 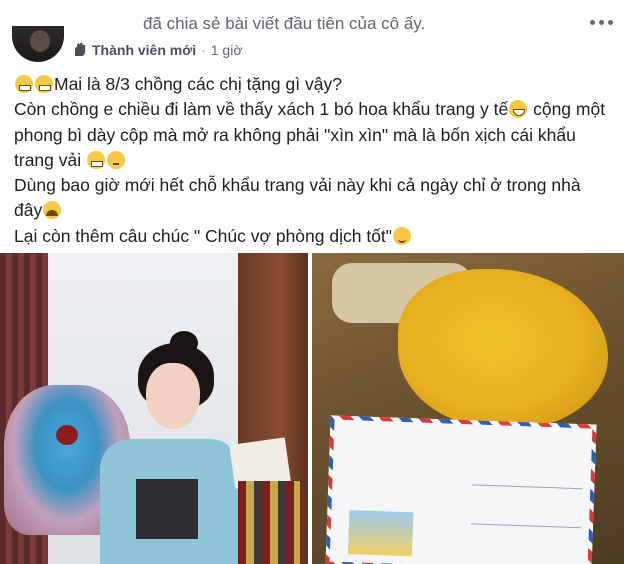 What do you see at coordinates (314, 210) in the screenshot?
I see `post-line-6: đây` at bounding box center [314, 210].